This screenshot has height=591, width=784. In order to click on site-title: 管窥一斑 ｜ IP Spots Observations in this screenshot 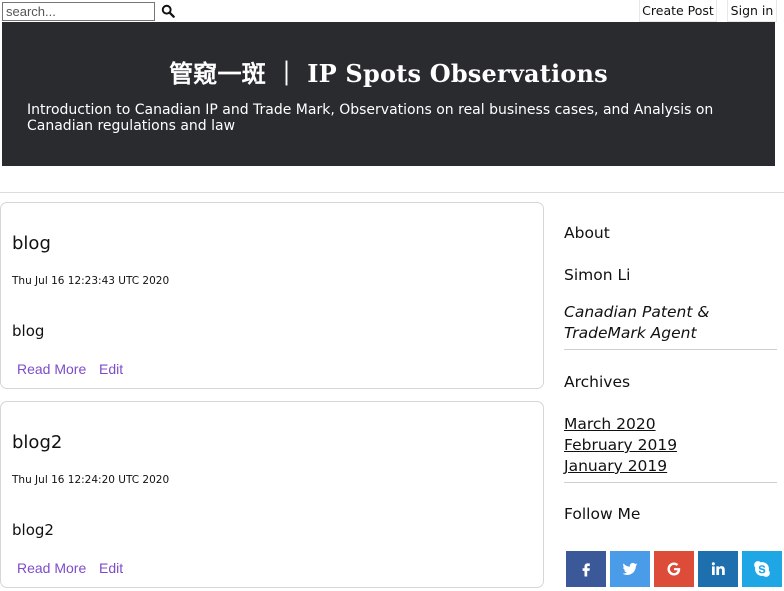, I will do `click(388, 71)`.